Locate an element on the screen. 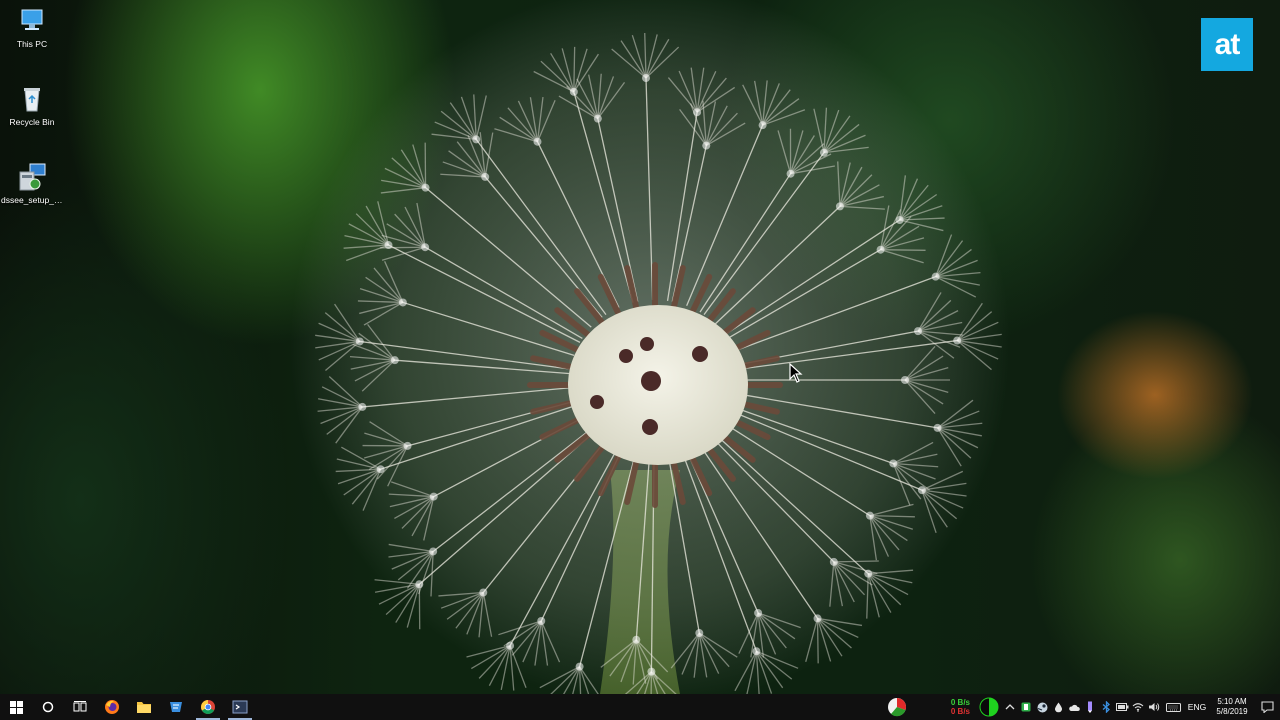 This screenshot has width=1280, height=720. firefox-icon is located at coordinates (112, 707).